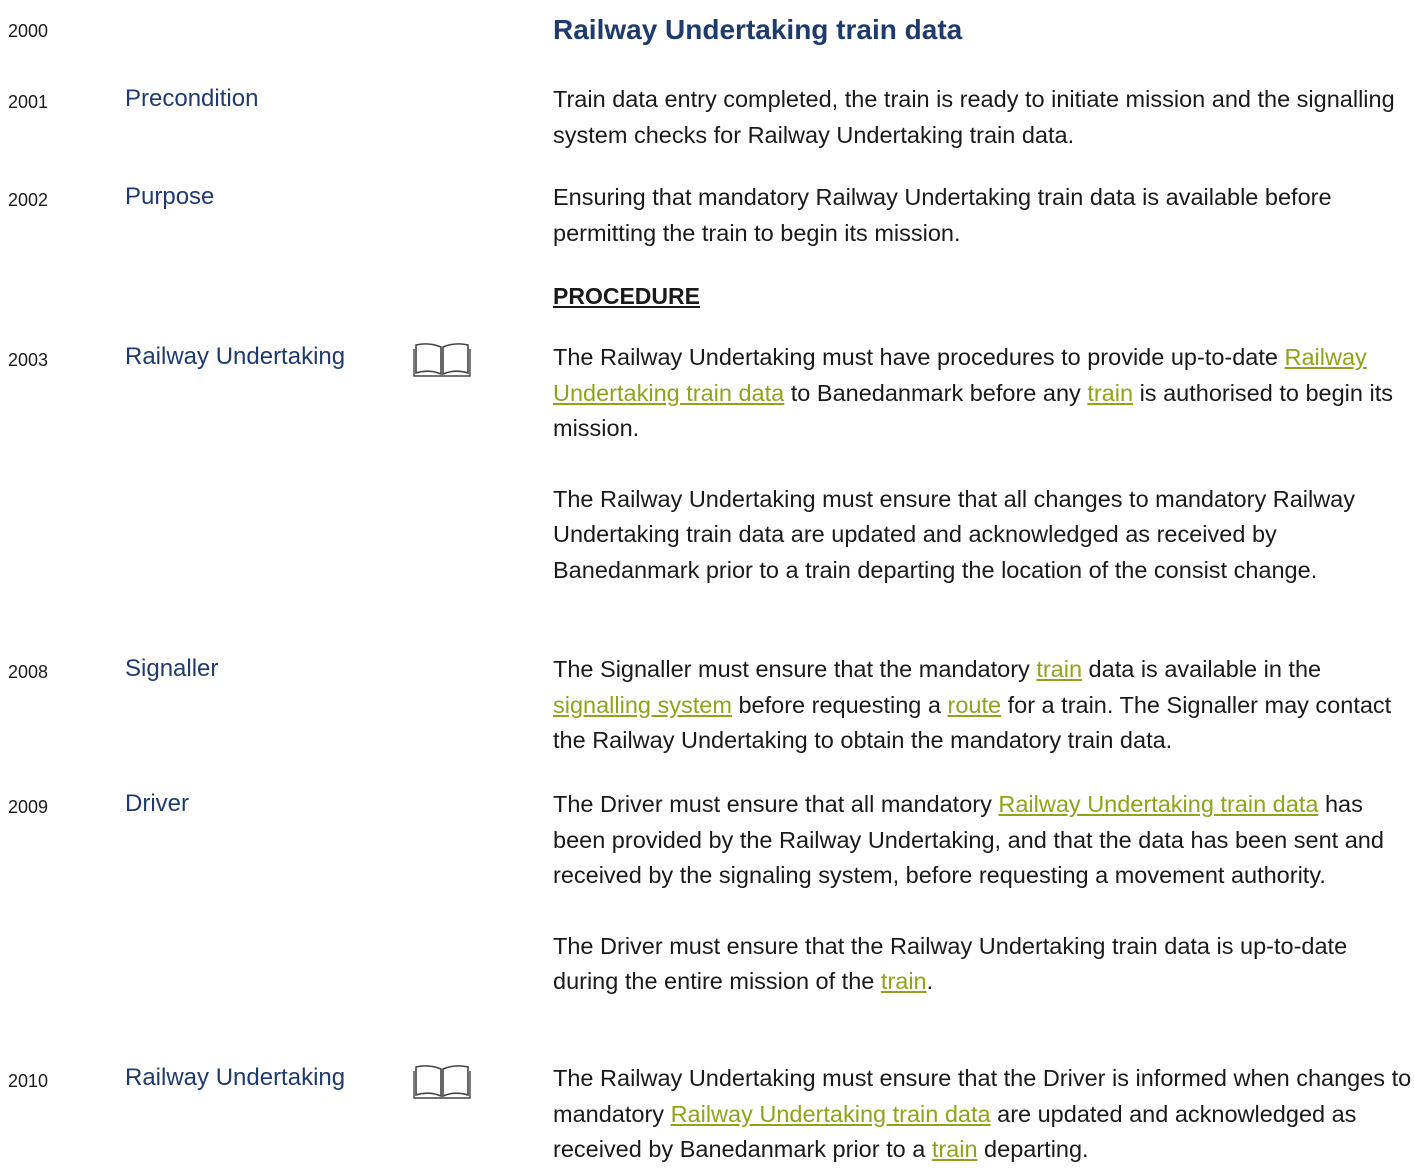  What do you see at coordinates (28, 360) in the screenshot?
I see `paragraph-number: 2003` at bounding box center [28, 360].